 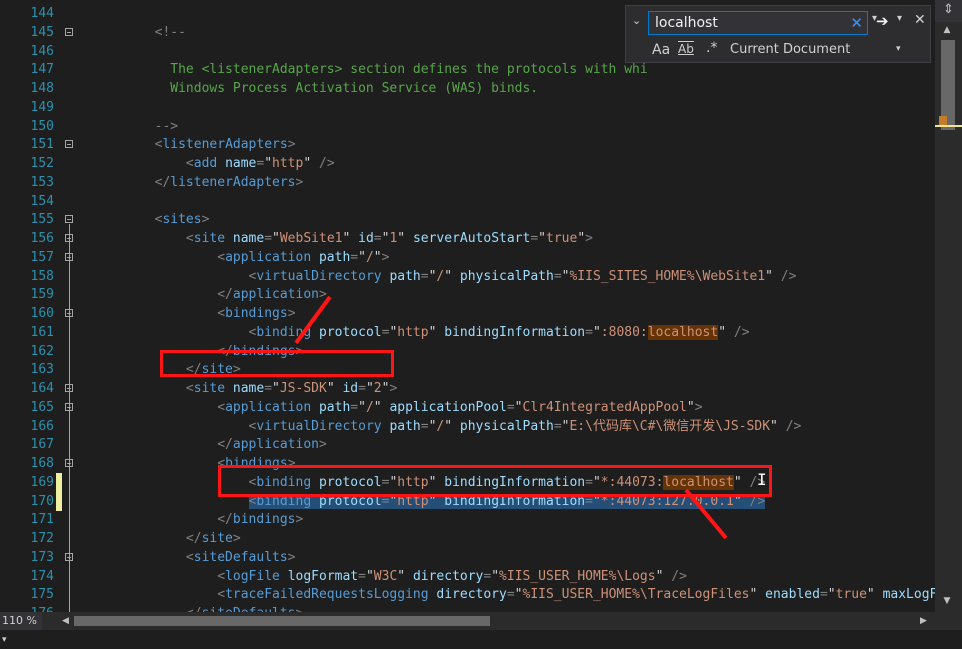 I want to click on annotation-arrow-top, so click(x=313, y=320).